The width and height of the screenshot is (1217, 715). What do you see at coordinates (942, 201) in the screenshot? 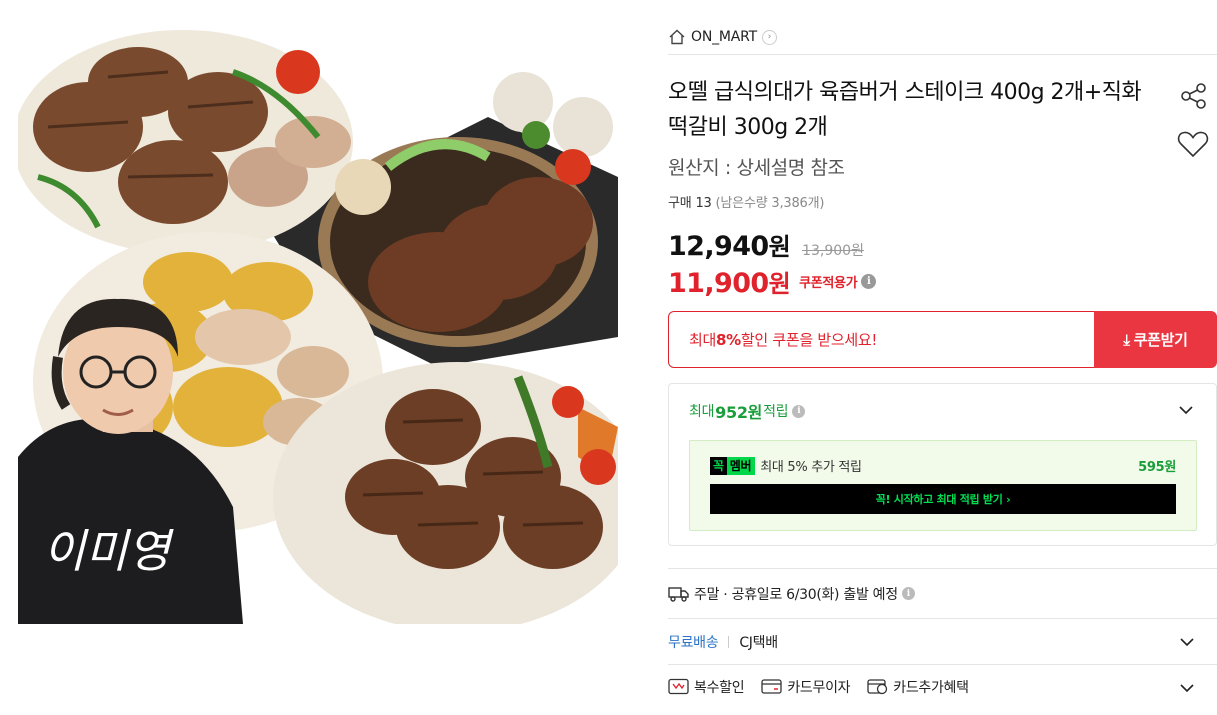
I see `purchase-info: 구매 13 (남은수량 3,386개)` at bounding box center [942, 201].